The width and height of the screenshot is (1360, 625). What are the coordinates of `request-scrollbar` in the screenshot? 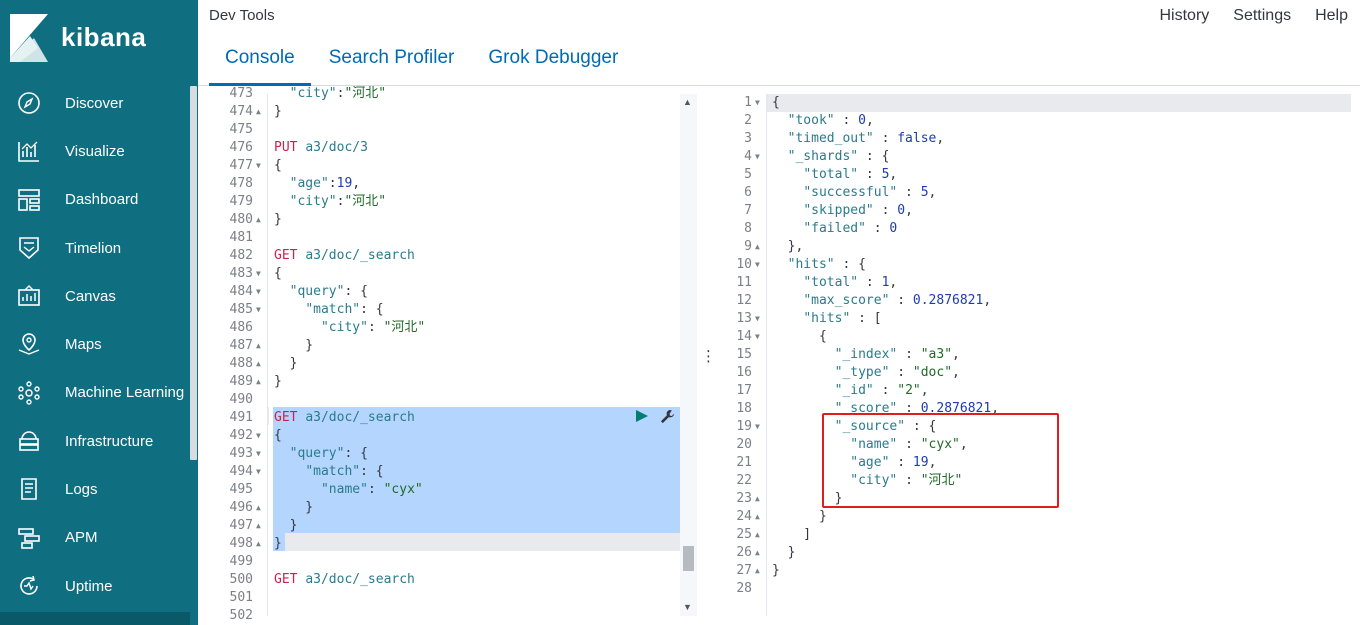 It's located at (688, 355).